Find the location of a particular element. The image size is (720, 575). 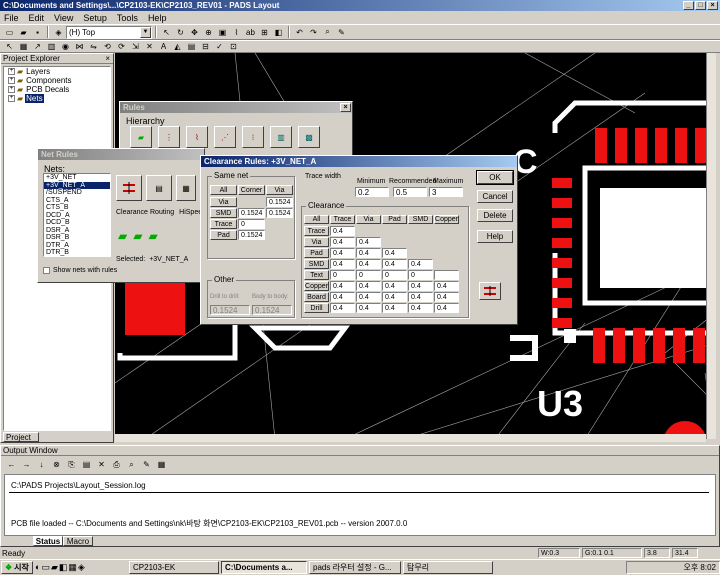

brush-icon: ✎ is located at coordinates (341, 32).